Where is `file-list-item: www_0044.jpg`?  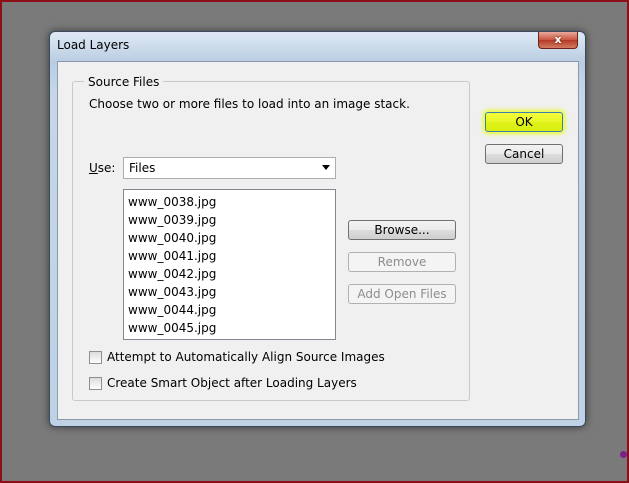 file-list-item: www_0044.jpg is located at coordinates (229, 310).